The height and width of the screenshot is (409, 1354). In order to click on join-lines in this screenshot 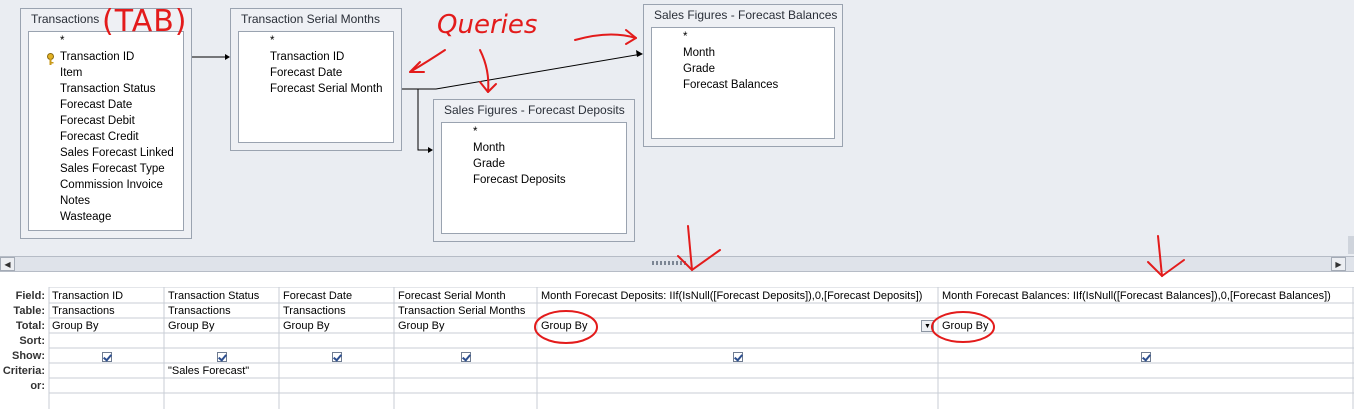, I will do `click(417, 101)`.